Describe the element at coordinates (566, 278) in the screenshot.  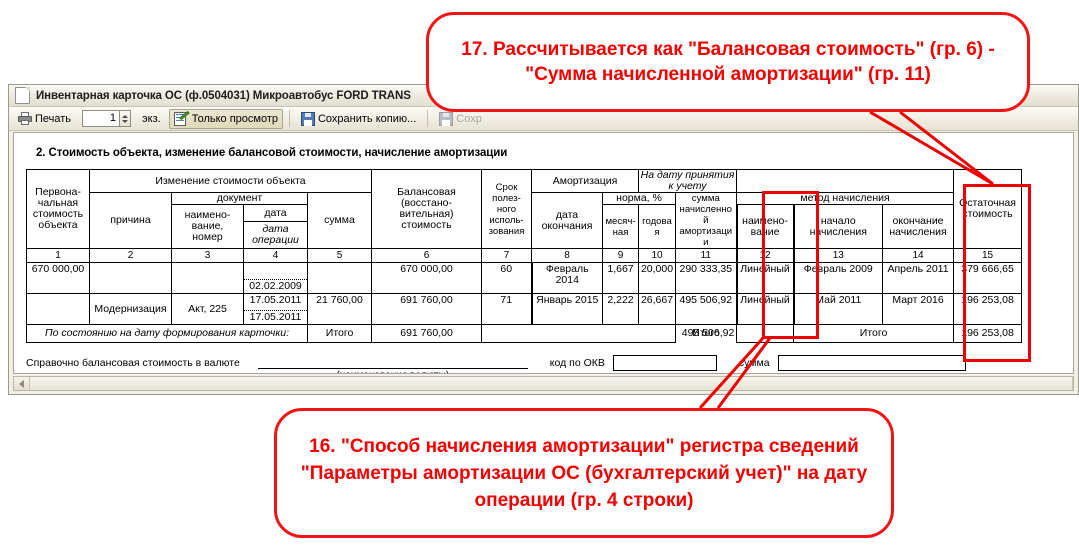
I see `cell-end-date: Февраль 2014` at that location.